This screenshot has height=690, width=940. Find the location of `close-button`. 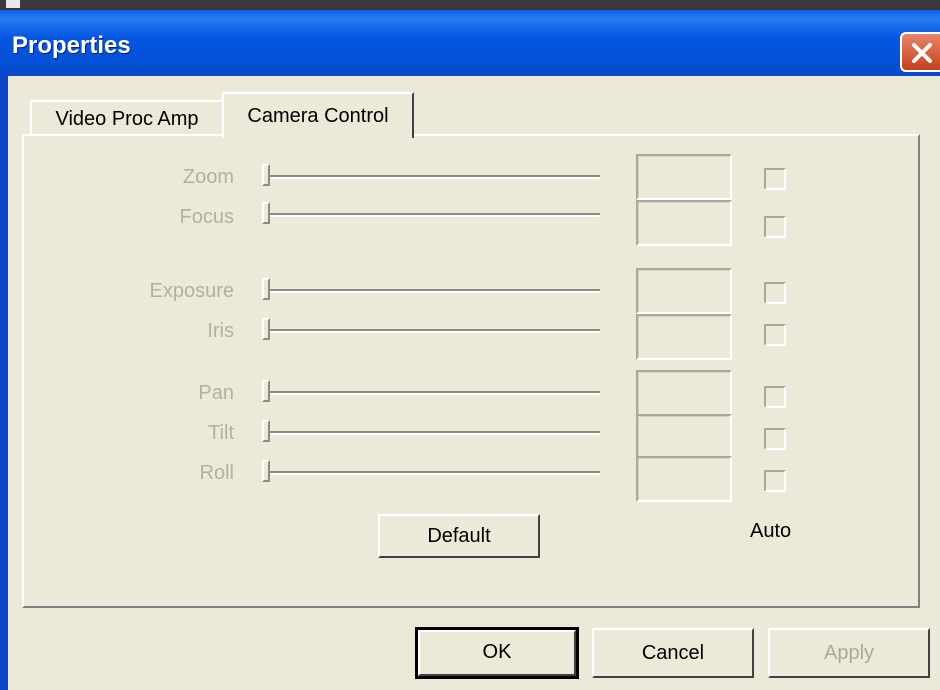

close-button is located at coordinates (920, 52).